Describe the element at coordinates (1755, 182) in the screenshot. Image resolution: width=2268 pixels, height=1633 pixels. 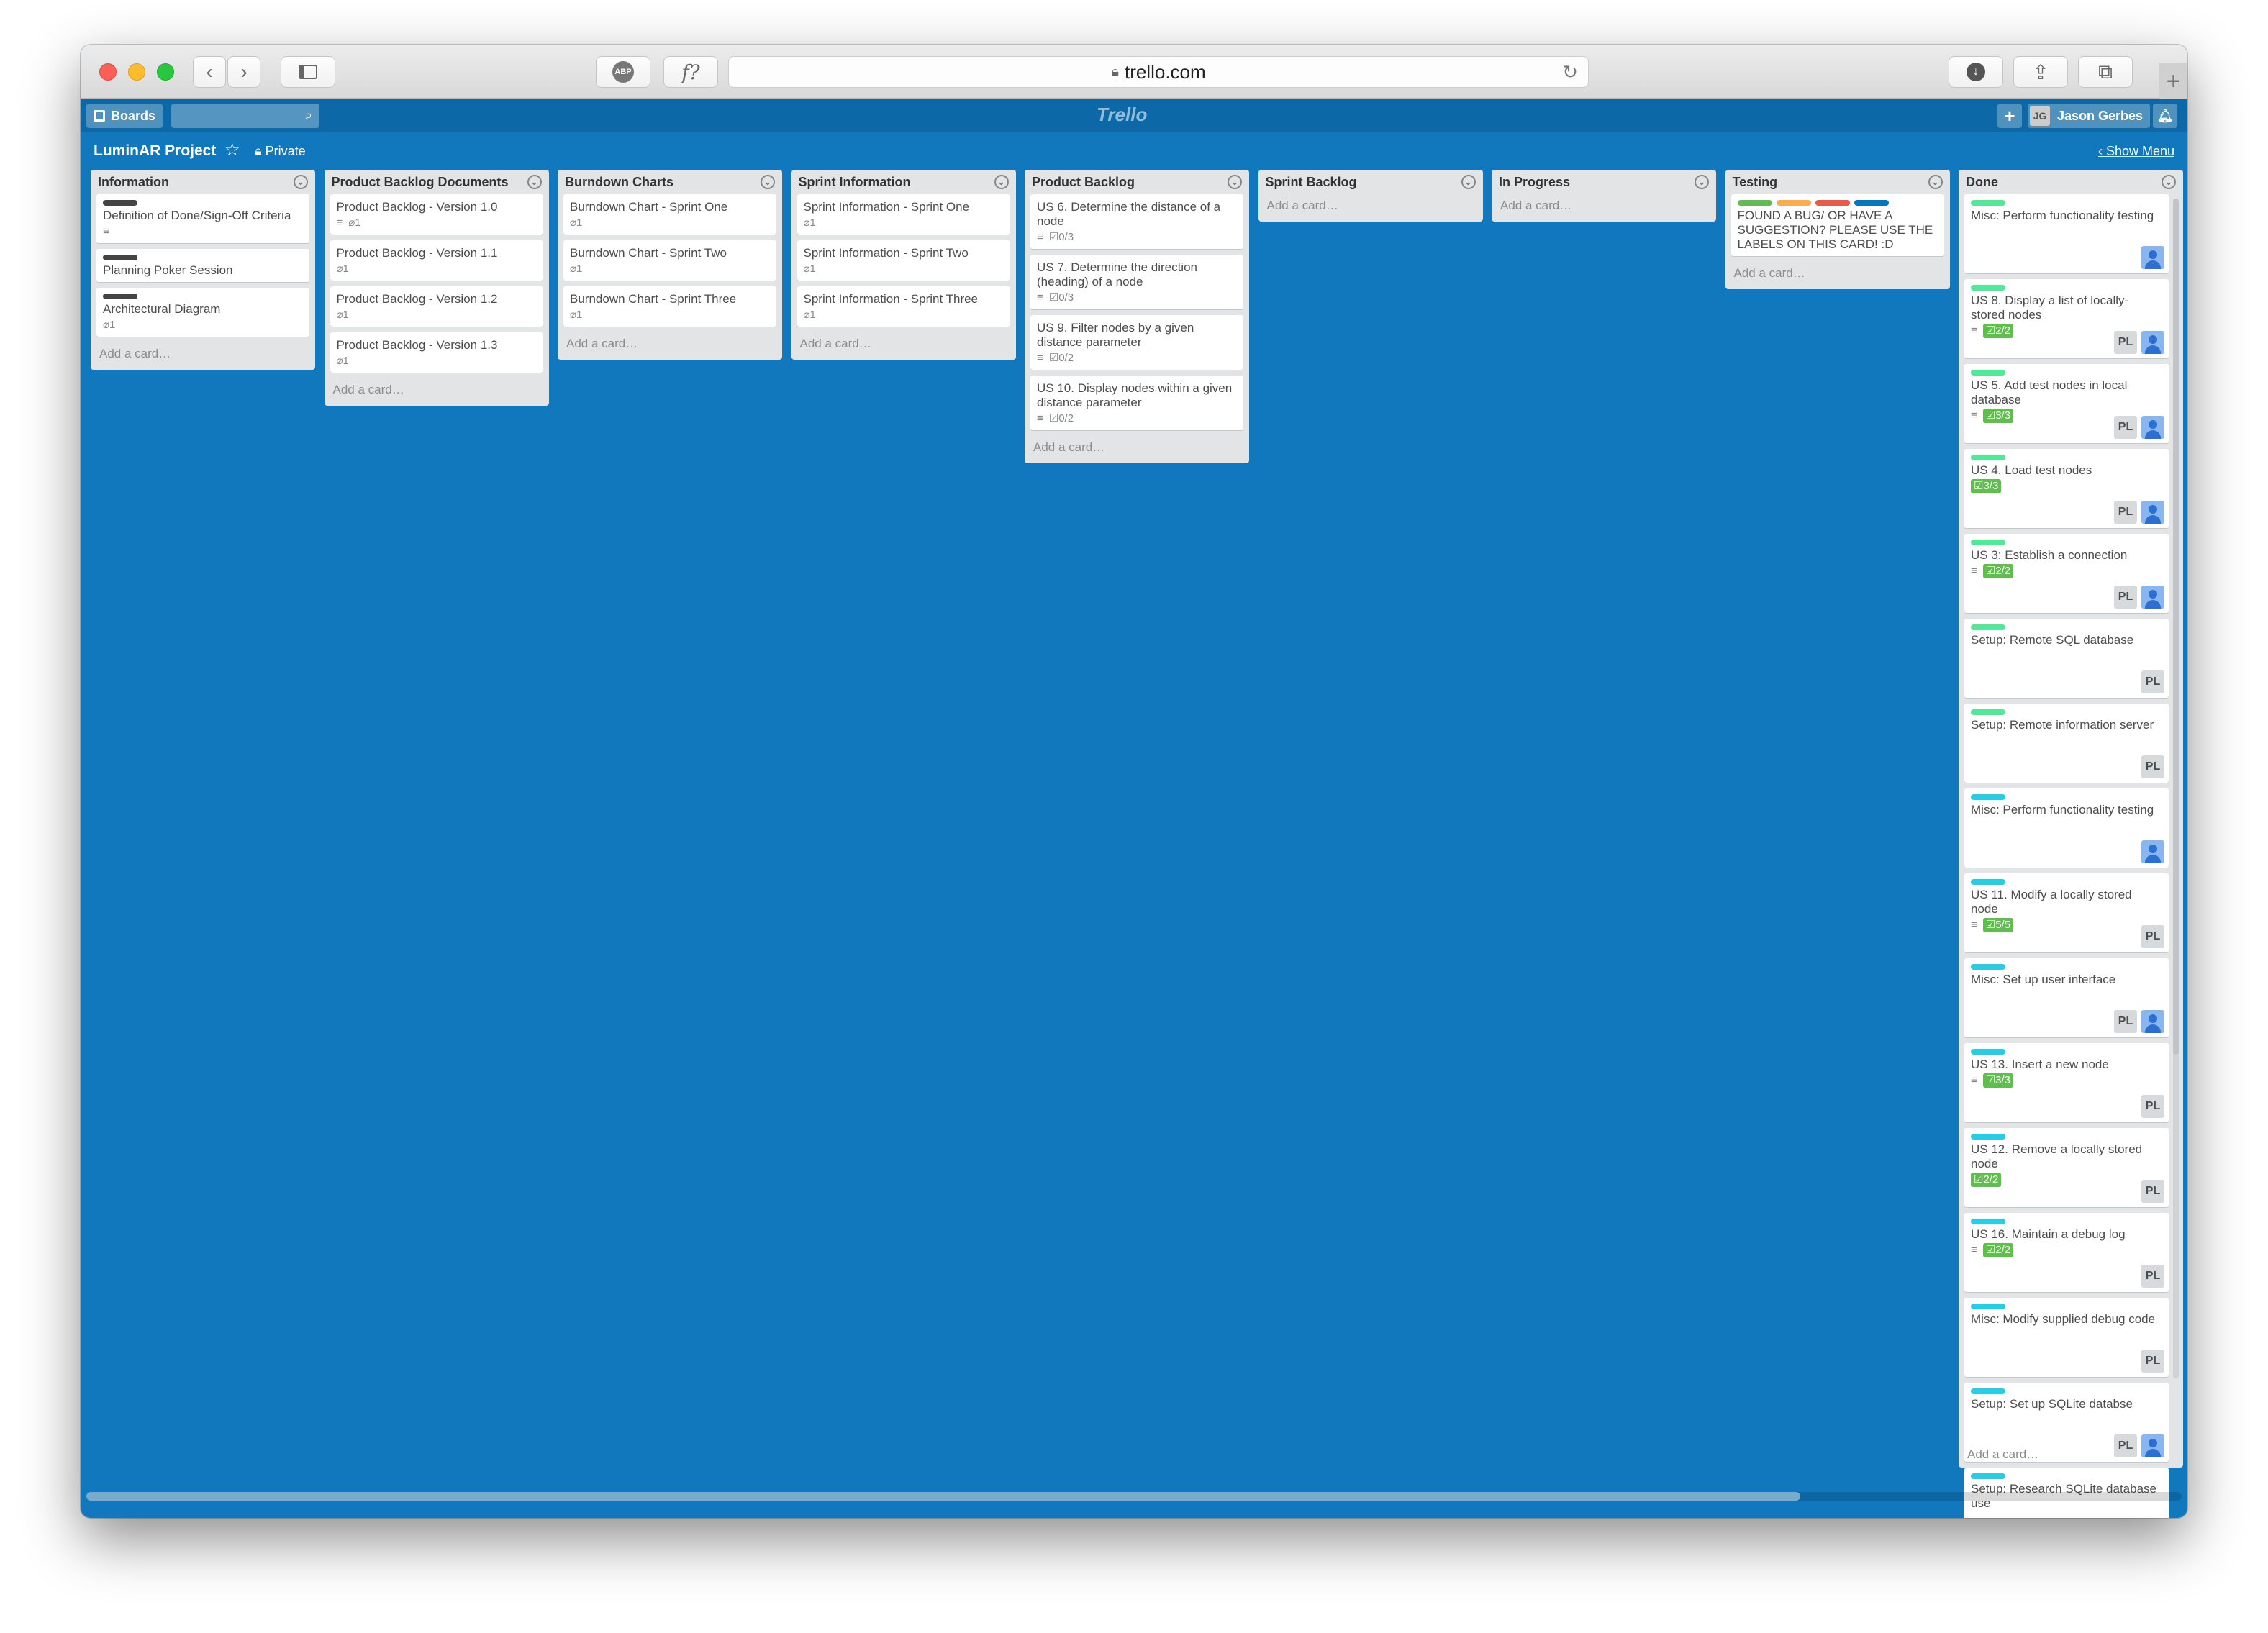
I see `list-title: Testing` at that location.